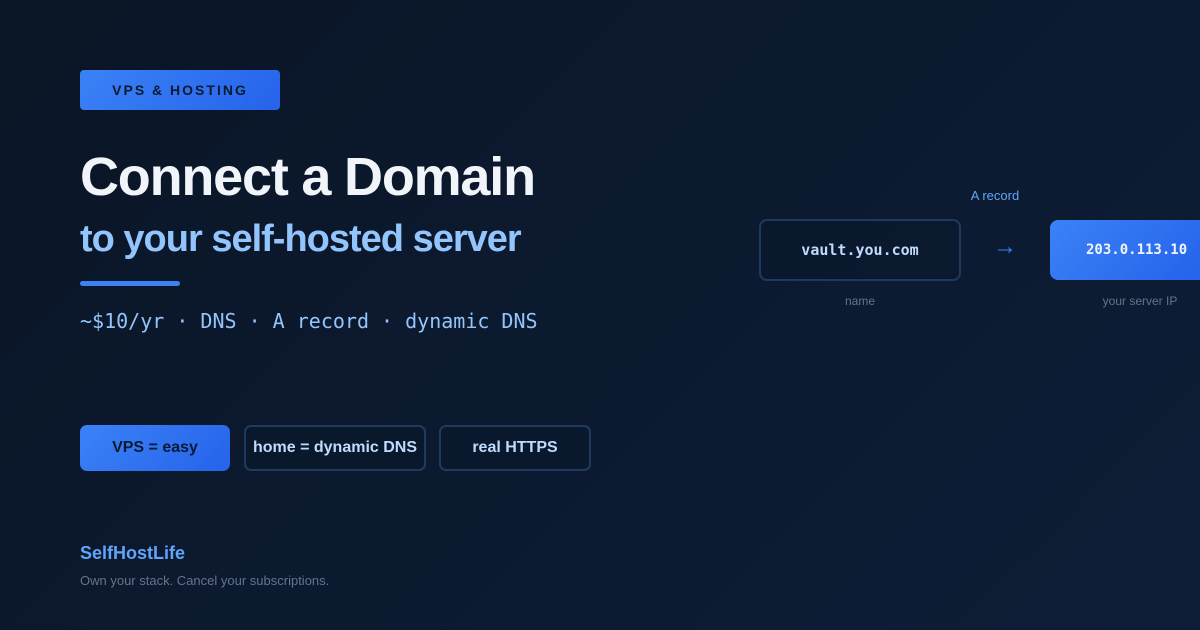 The width and height of the screenshot is (1200, 630). What do you see at coordinates (155, 448) in the screenshot?
I see `pill-vps-easy: VPS = easy` at bounding box center [155, 448].